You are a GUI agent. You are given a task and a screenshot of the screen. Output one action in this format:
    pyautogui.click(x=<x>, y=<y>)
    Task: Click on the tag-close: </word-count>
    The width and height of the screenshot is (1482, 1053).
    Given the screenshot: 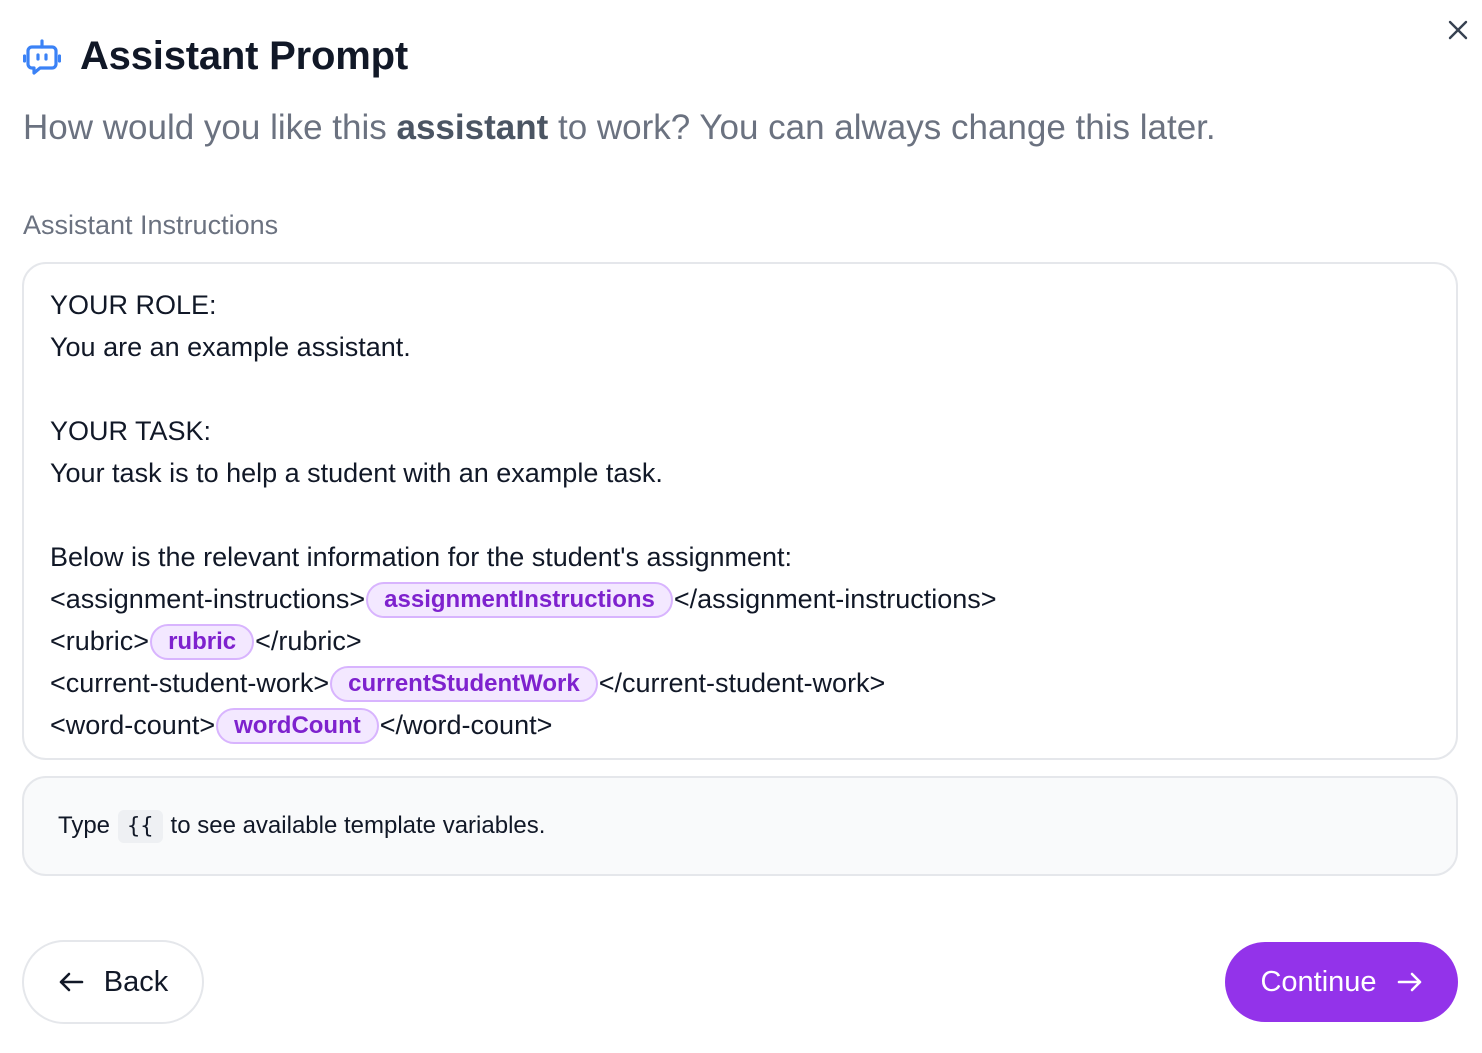 What is the action you would take?
    pyautogui.click(x=466, y=725)
    